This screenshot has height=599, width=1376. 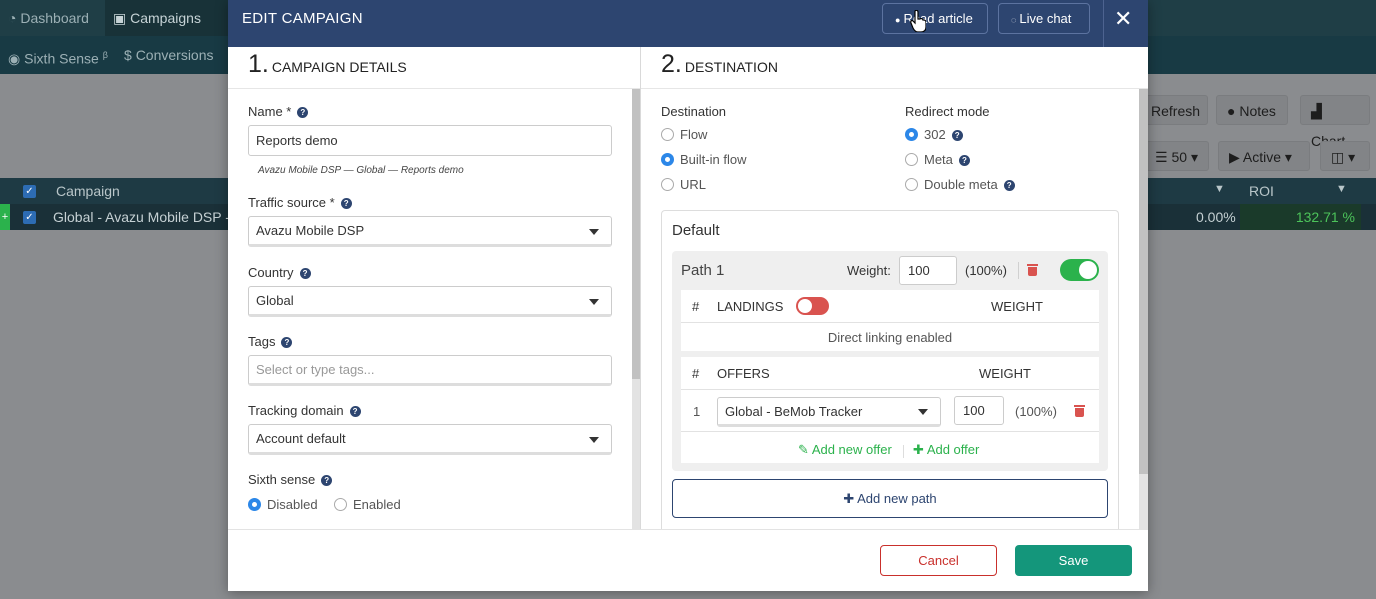 I want to click on radio-label: URL, so click(x=693, y=184).